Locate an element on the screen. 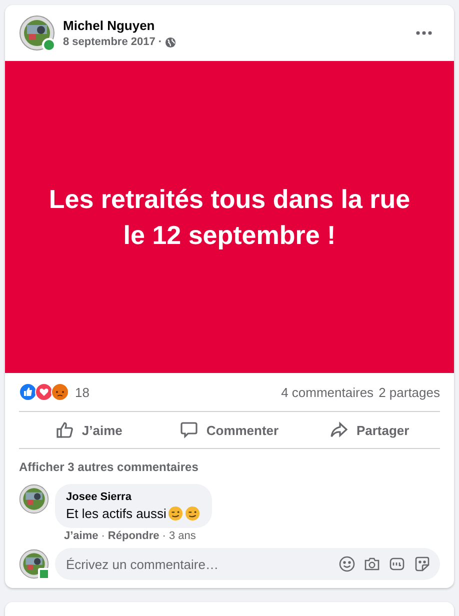 The width and height of the screenshot is (459, 616). speech-bubble-icon is located at coordinates (189, 430).